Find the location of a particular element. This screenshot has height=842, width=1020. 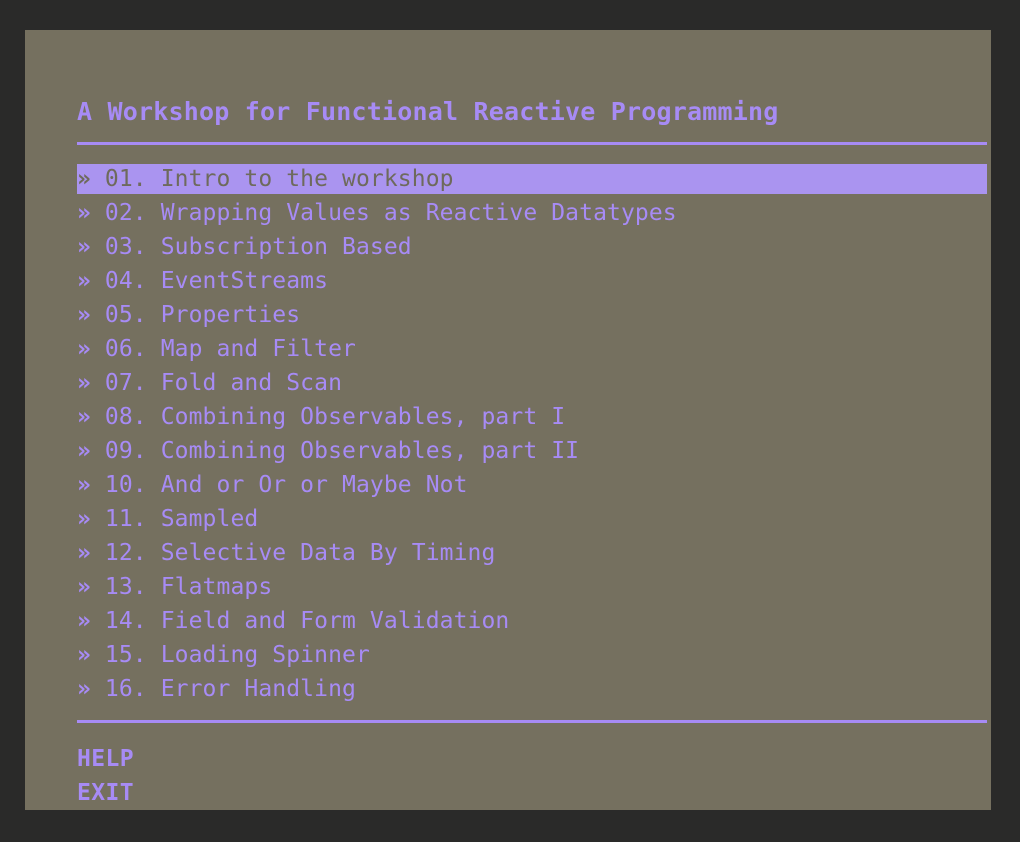

menu-item-text: » 16. Error Handling is located at coordinates (216, 689).